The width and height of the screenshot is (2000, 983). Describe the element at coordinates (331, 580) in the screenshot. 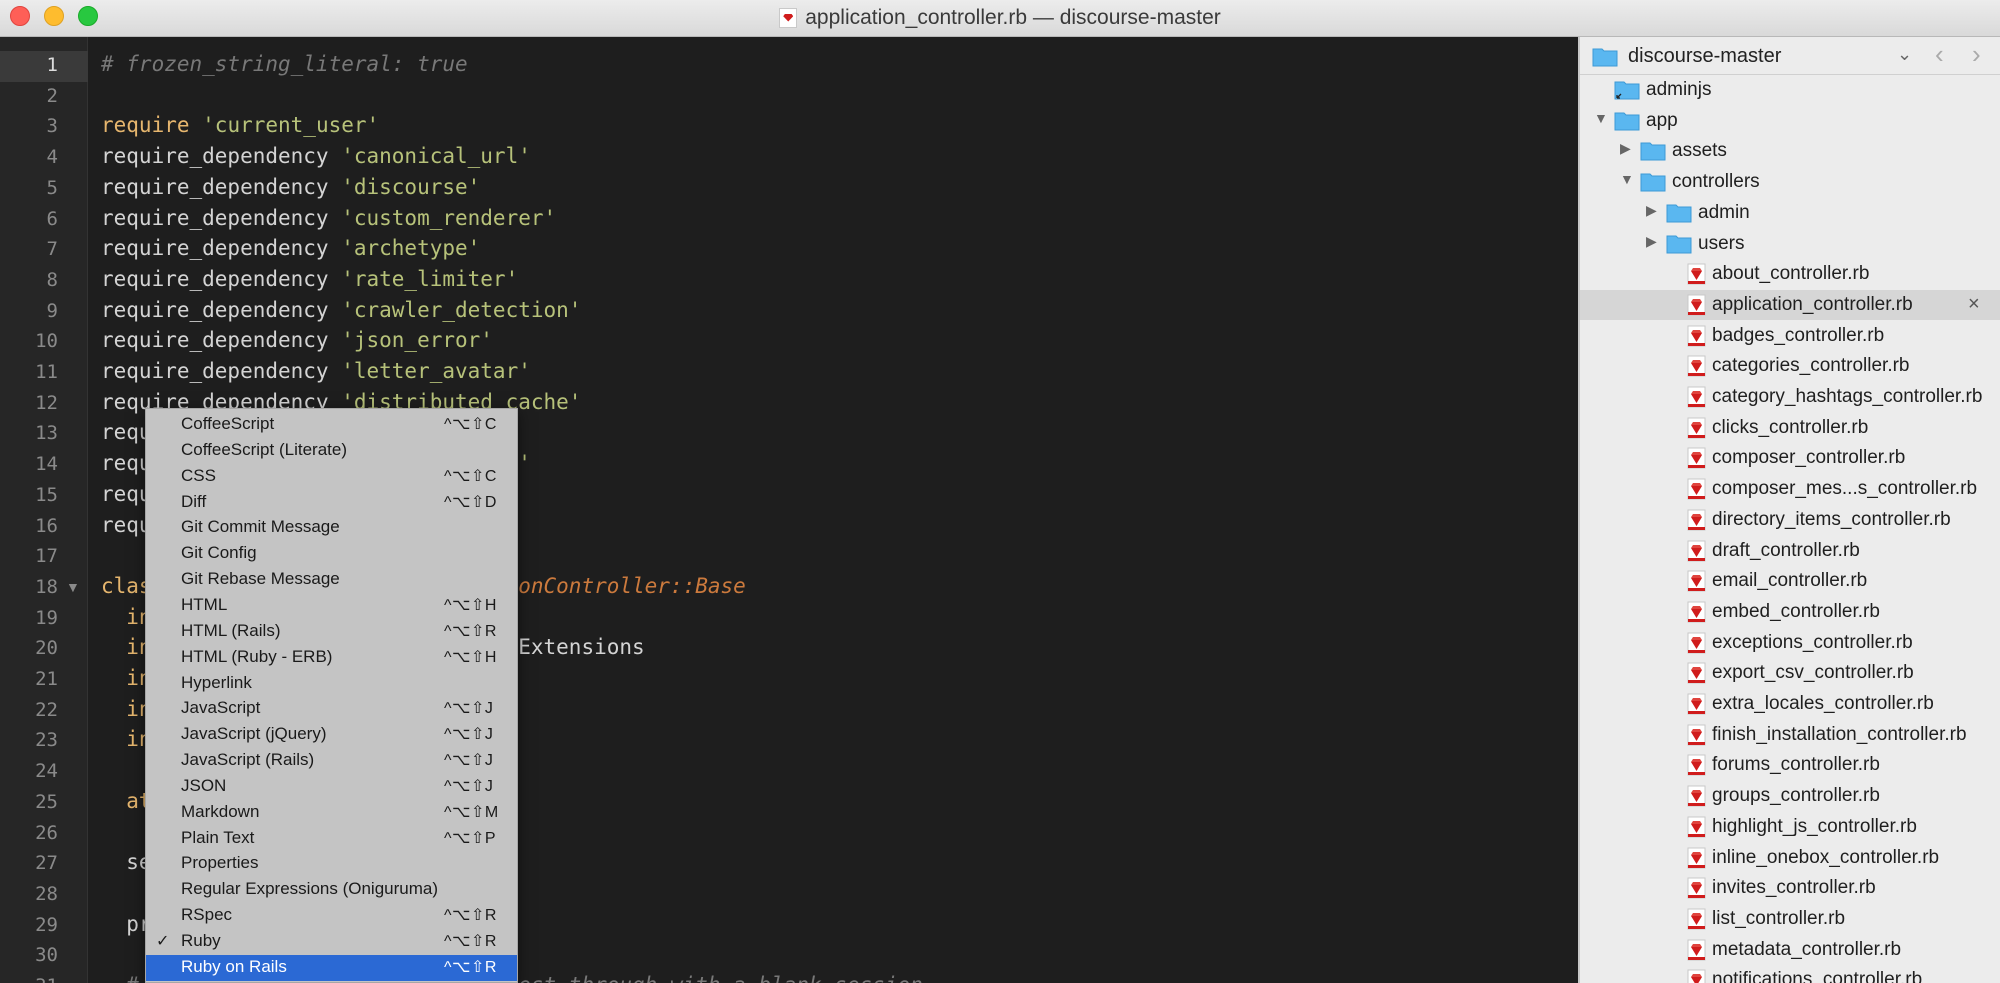

I see `syntax-menu-item: Git Rebase Message` at that location.